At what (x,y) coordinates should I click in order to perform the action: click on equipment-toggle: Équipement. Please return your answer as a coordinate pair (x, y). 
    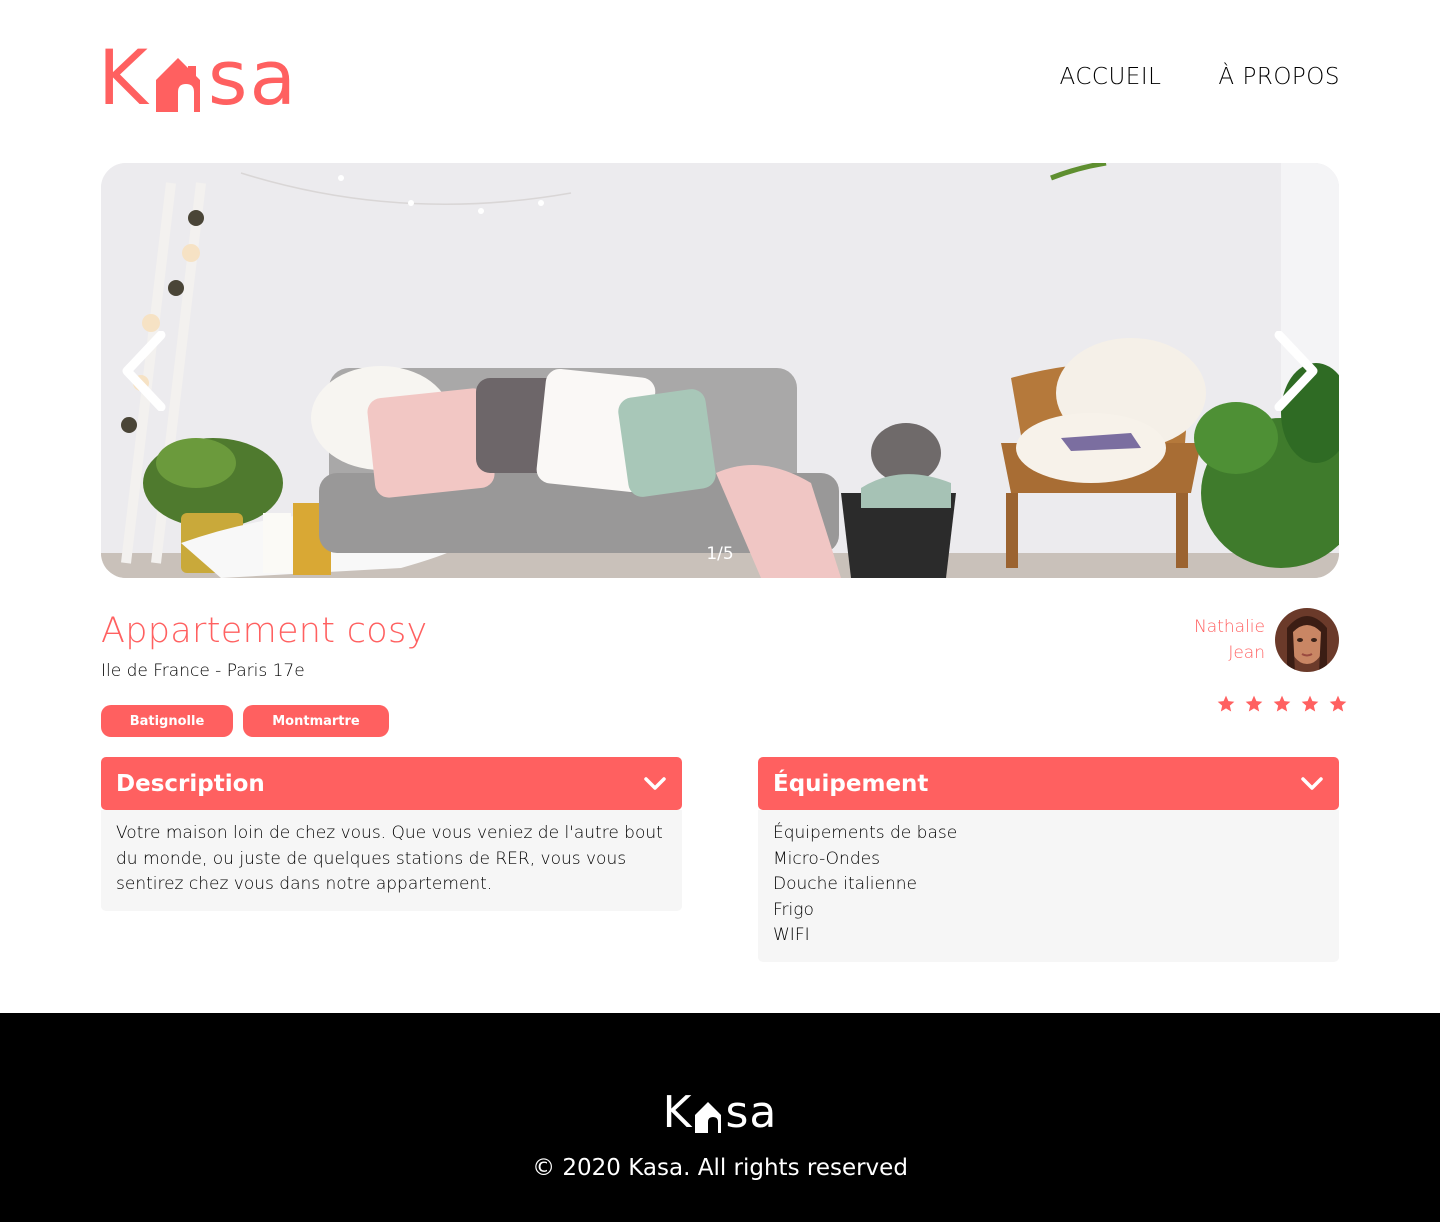
    Looking at the image, I should click on (1048, 783).